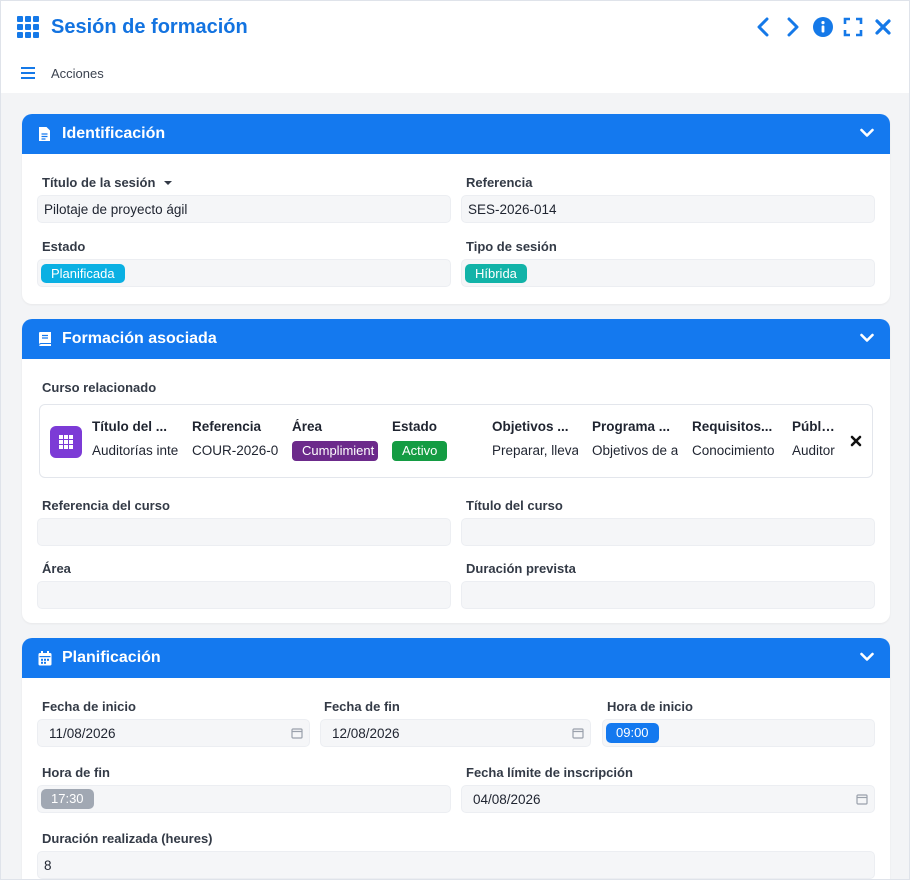 Image resolution: width=910 pixels, height=880 pixels. What do you see at coordinates (76, 772) in the screenshot?
I see `hora-fin-label: Hora de fin` at bounding box center [76, 772].